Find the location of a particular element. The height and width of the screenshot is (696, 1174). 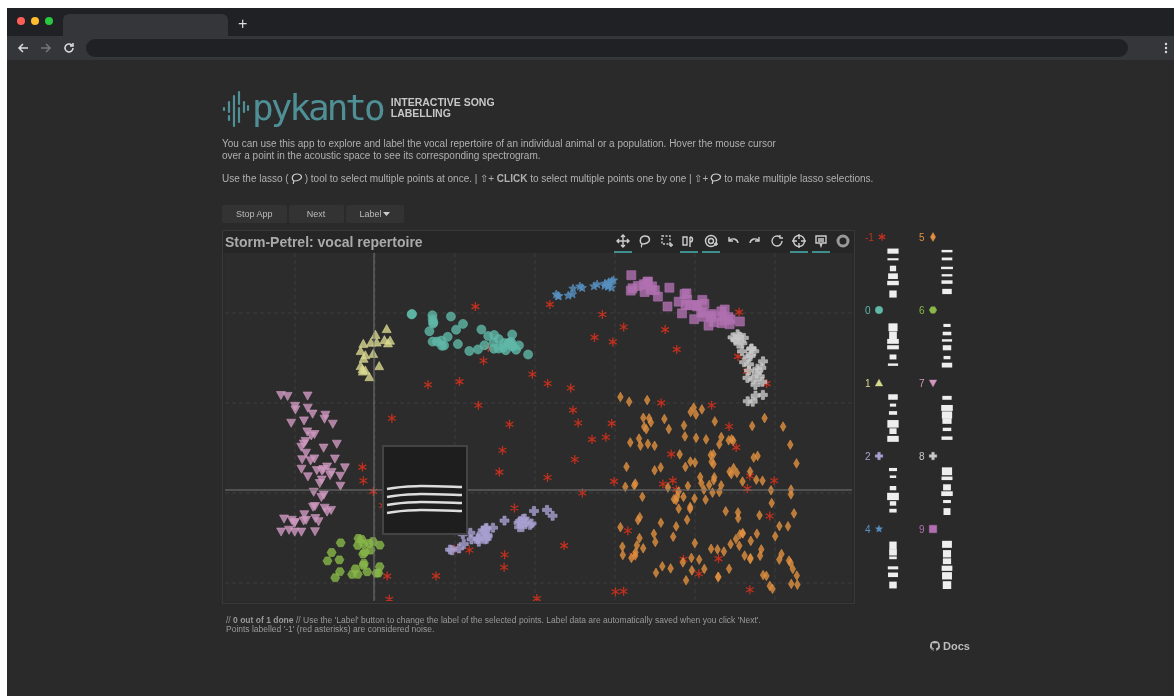

waveform-logo-icon is located at coordinates (236, 108).